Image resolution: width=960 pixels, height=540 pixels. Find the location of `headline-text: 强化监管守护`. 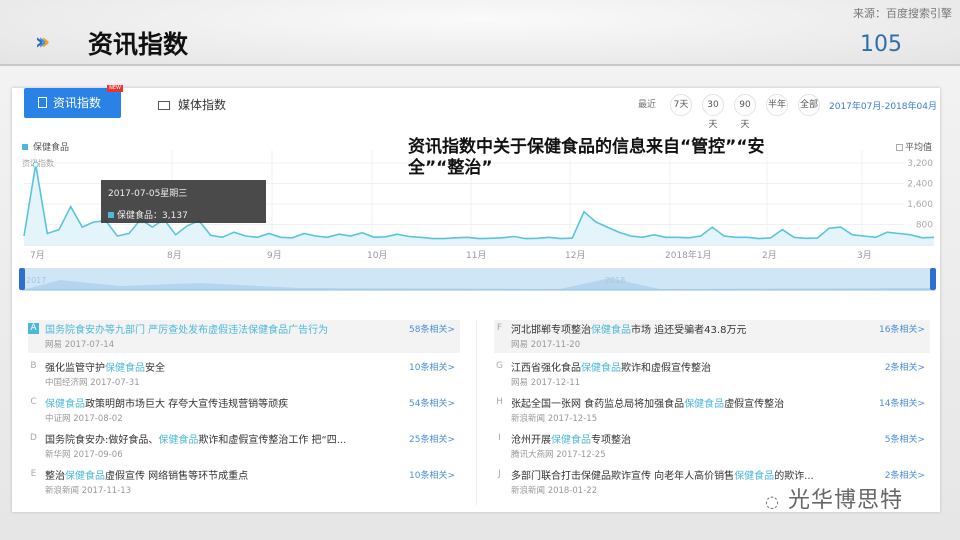

headline-text: 强化监管守护 is located at coordinates (75, 368).